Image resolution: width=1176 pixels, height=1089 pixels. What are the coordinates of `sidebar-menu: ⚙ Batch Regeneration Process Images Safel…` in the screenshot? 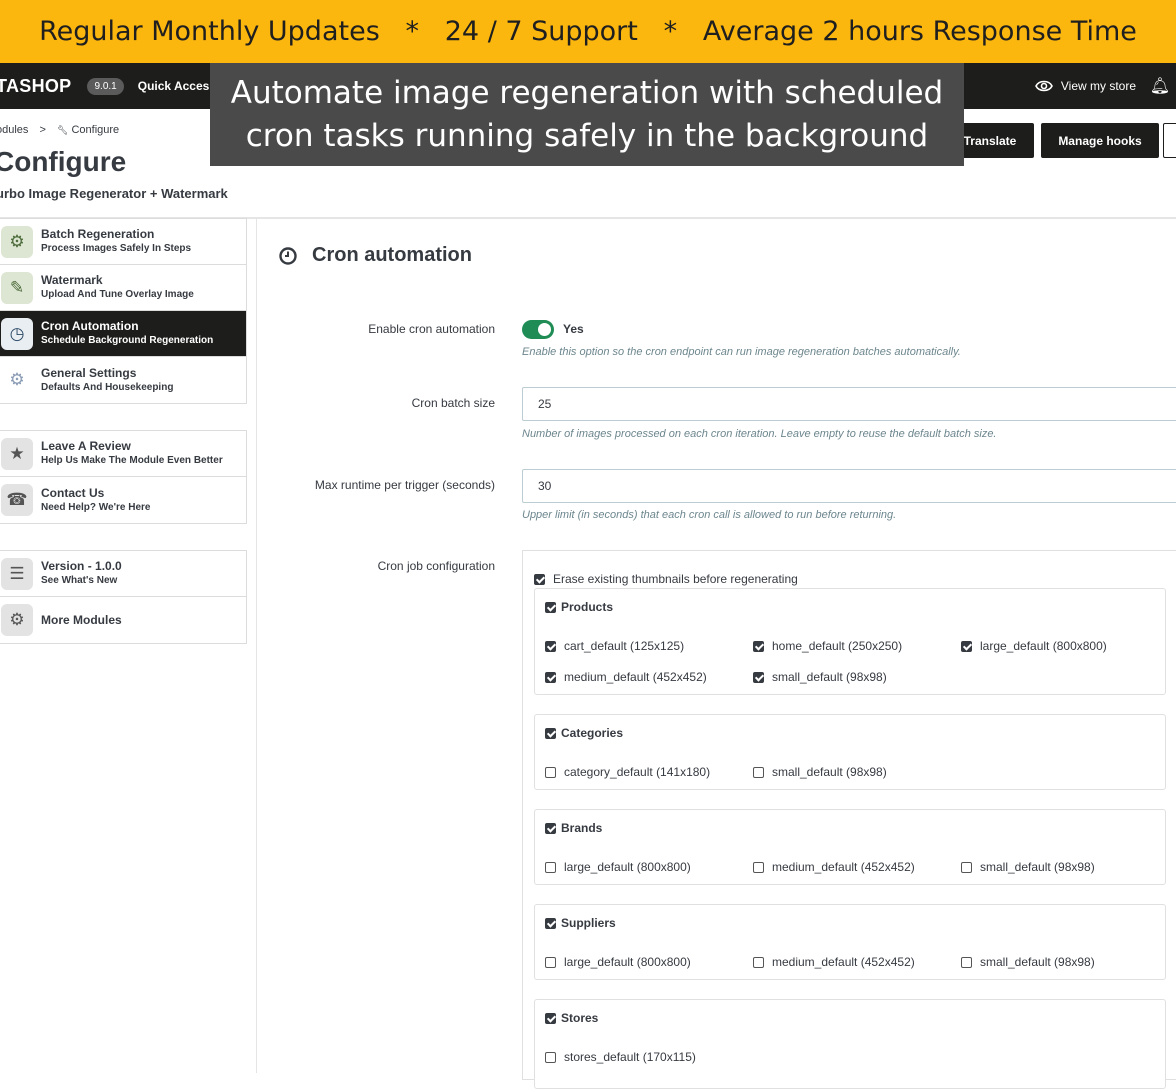 It's located at (123, 311).